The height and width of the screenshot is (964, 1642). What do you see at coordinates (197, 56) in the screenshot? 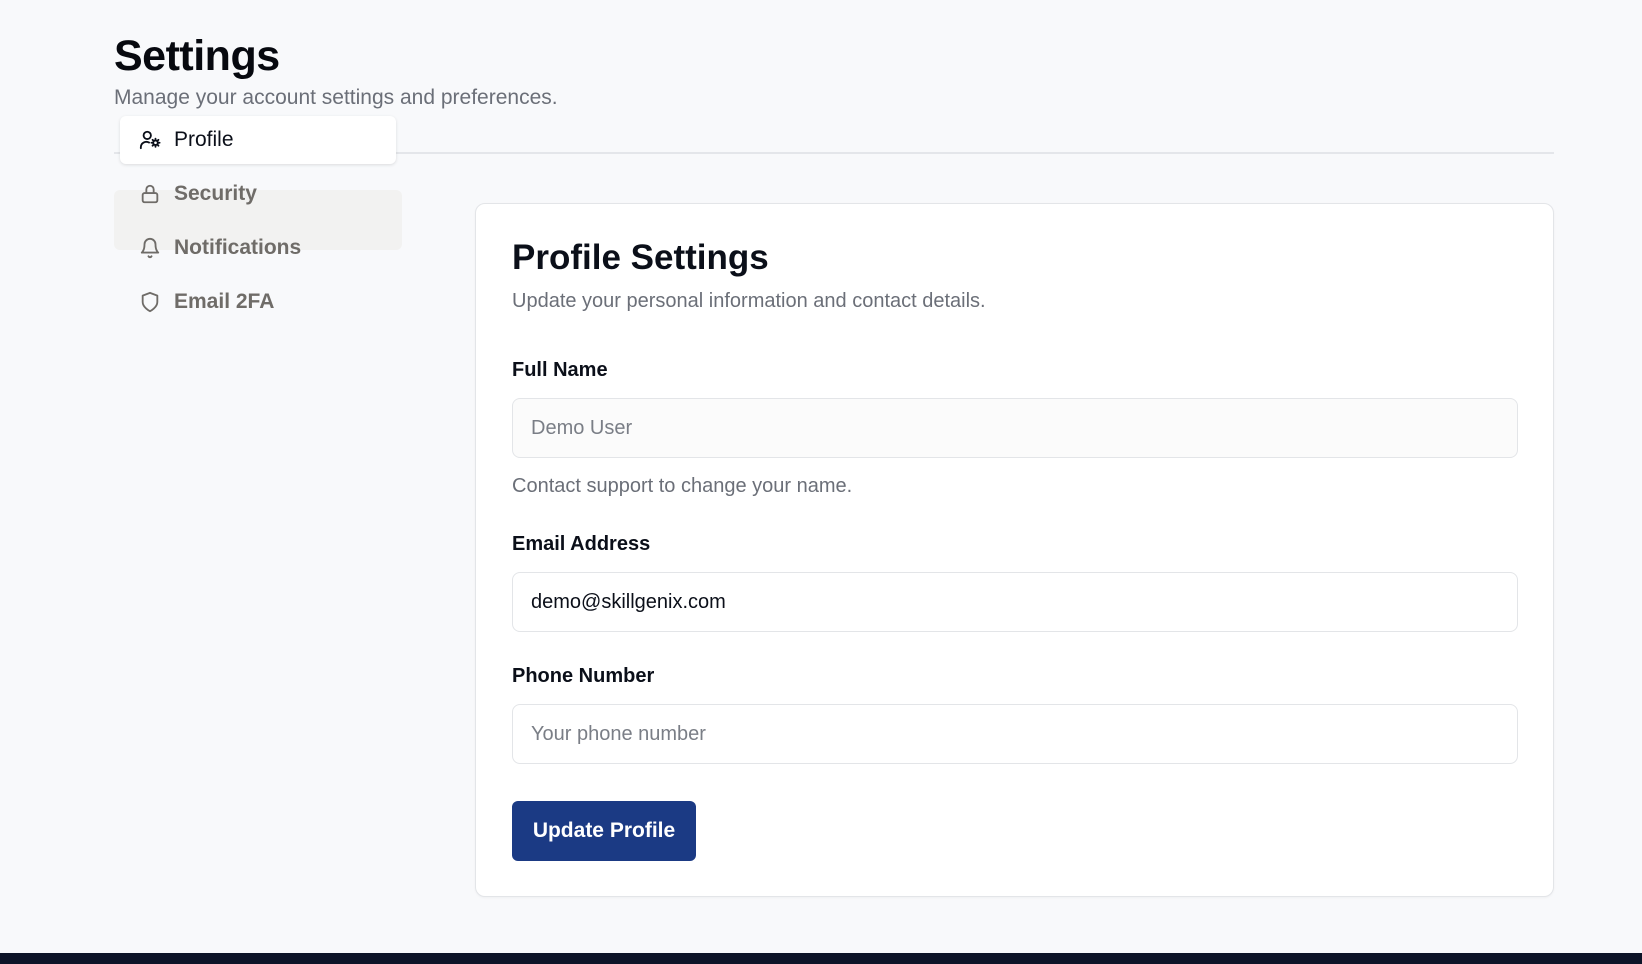
I see `page-title: Settings` at bounding box center [197, 56].